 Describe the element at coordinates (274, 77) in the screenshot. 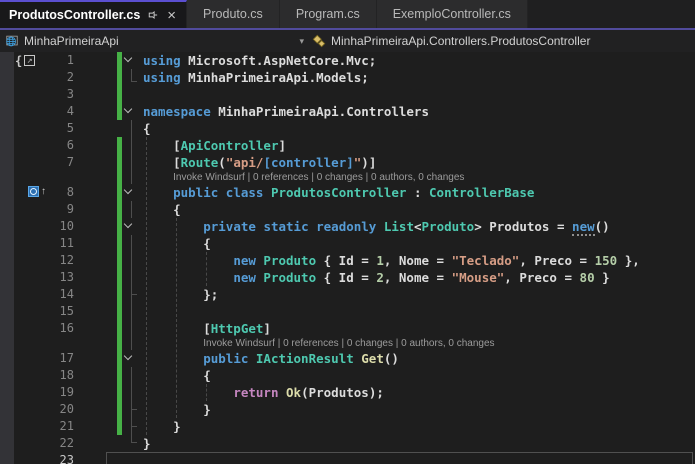

I see `code-token: MinhaPrimeiraApi.Models;` at that location.